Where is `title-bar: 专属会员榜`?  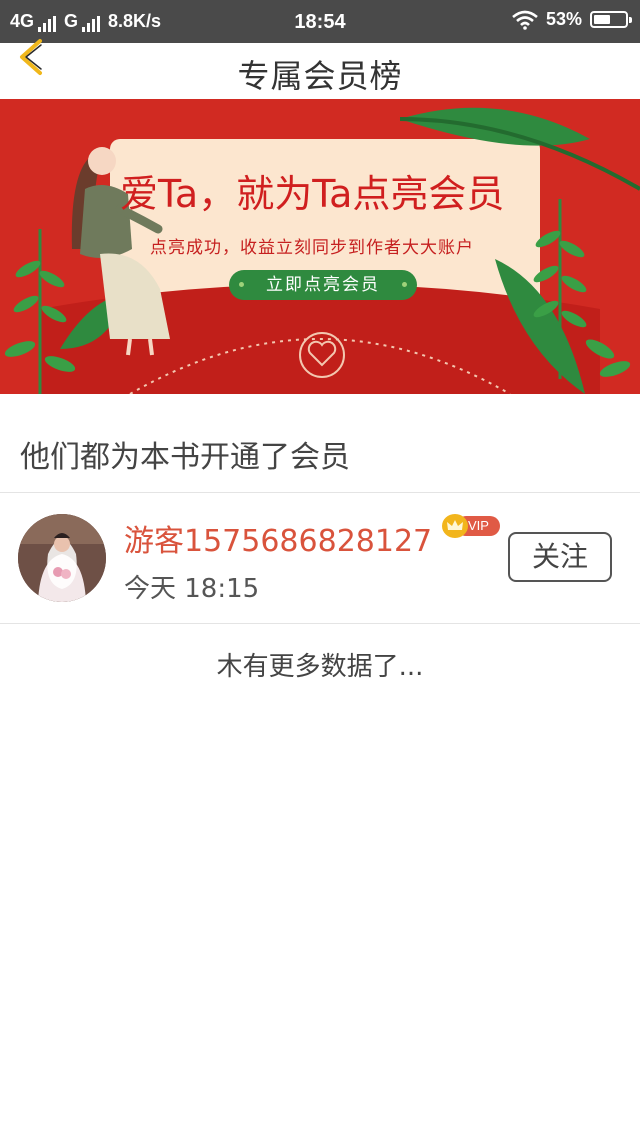
title-bar: 专属会员榜 is located at coordinates (320, 69).